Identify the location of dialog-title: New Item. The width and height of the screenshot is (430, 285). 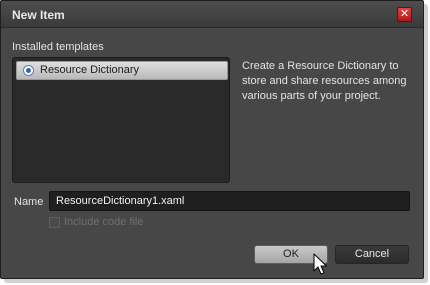
(38, 15).